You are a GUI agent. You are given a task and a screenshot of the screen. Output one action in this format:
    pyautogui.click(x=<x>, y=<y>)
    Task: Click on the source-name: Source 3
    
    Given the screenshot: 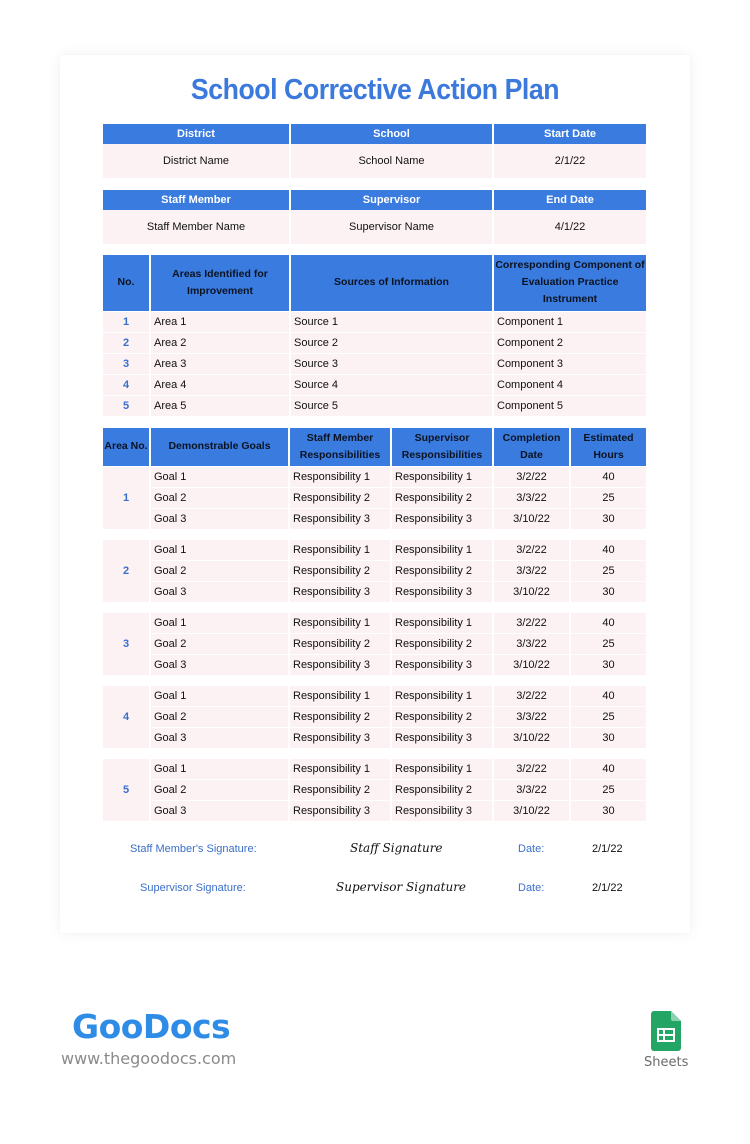 What is the action you would take?
    pyautogui.click(x=392, y=363)
    